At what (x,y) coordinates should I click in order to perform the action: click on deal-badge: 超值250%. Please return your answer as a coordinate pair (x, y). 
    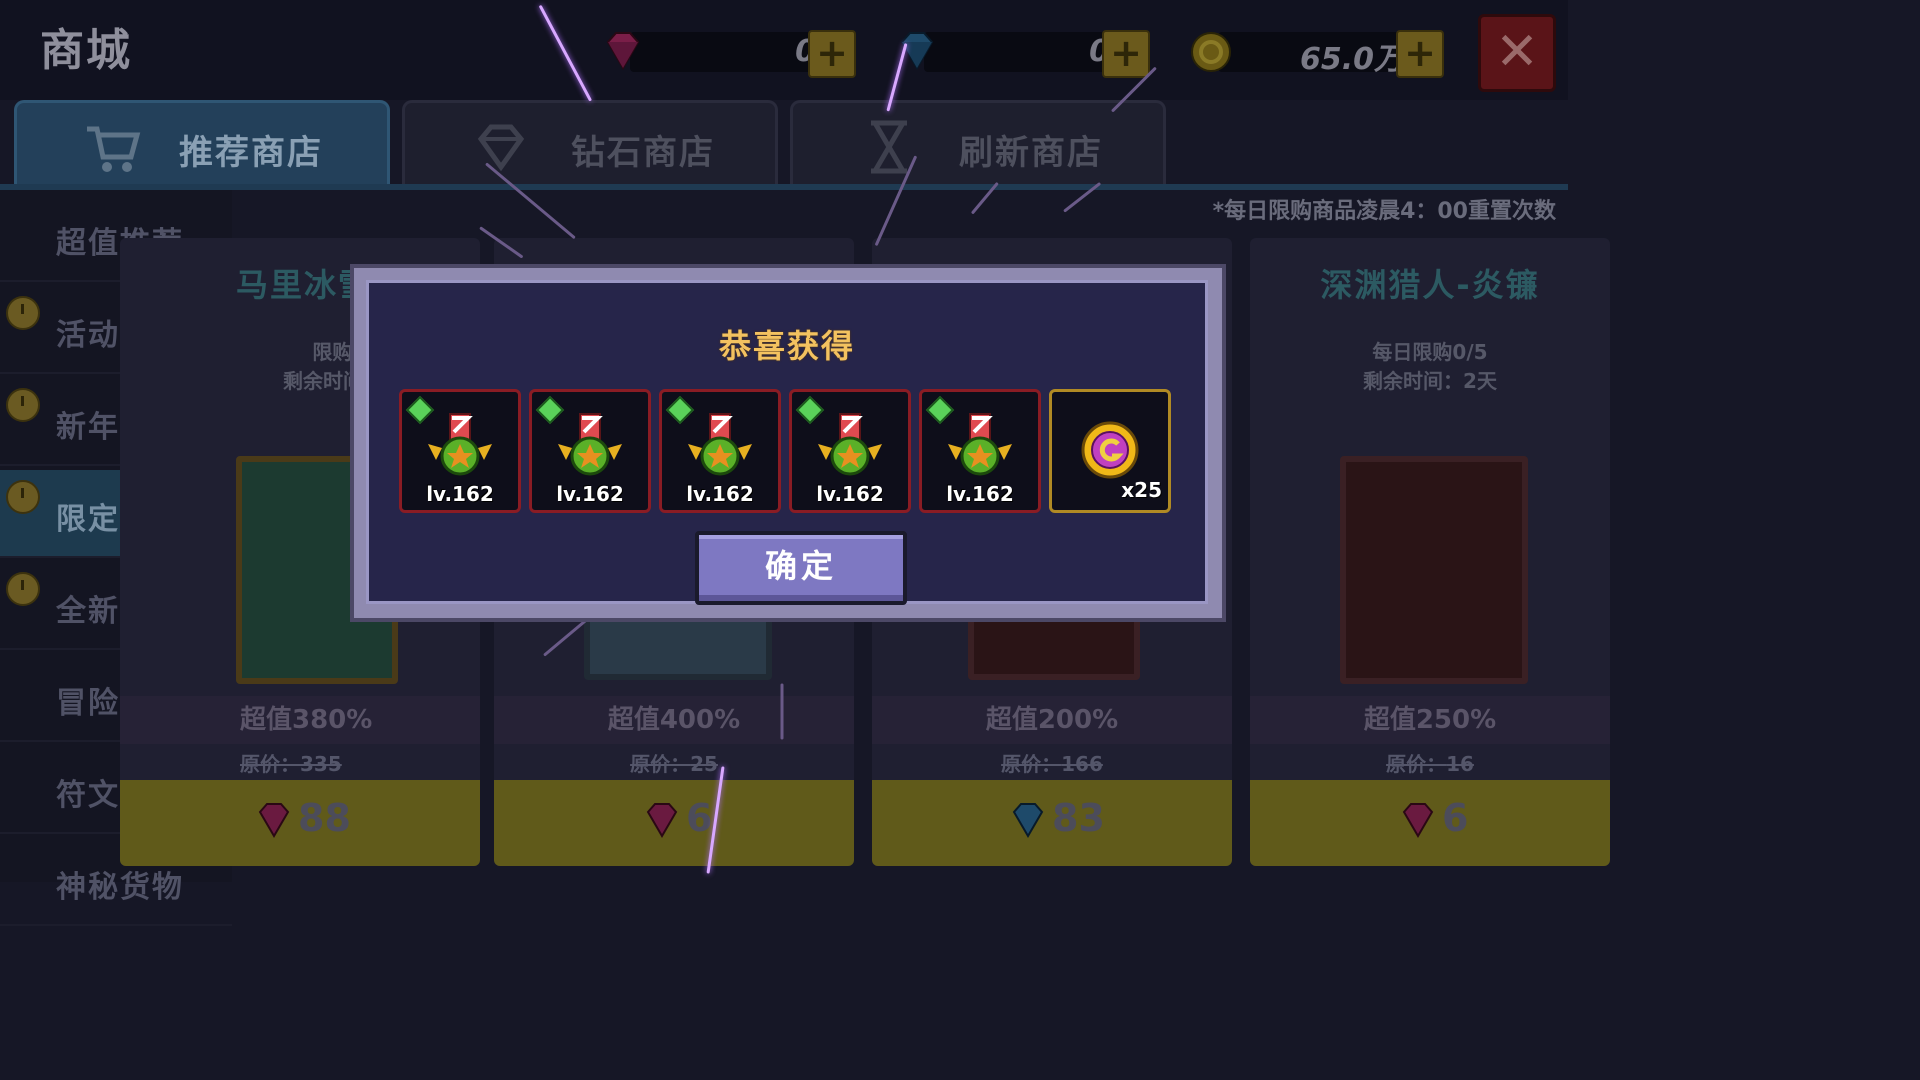
    Looking at the image, I should click on (1430, 720).